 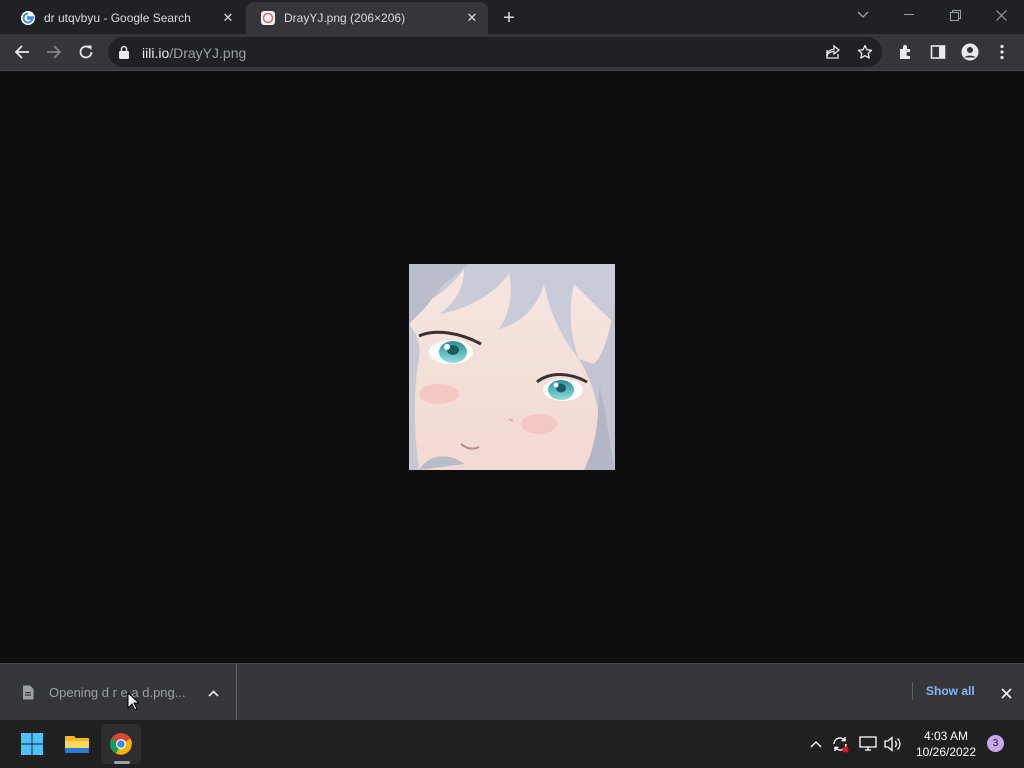 What do you see at coordinates (840, 744) in the screenshot?
I see `sync-icon` at bounding box center [840, 744].